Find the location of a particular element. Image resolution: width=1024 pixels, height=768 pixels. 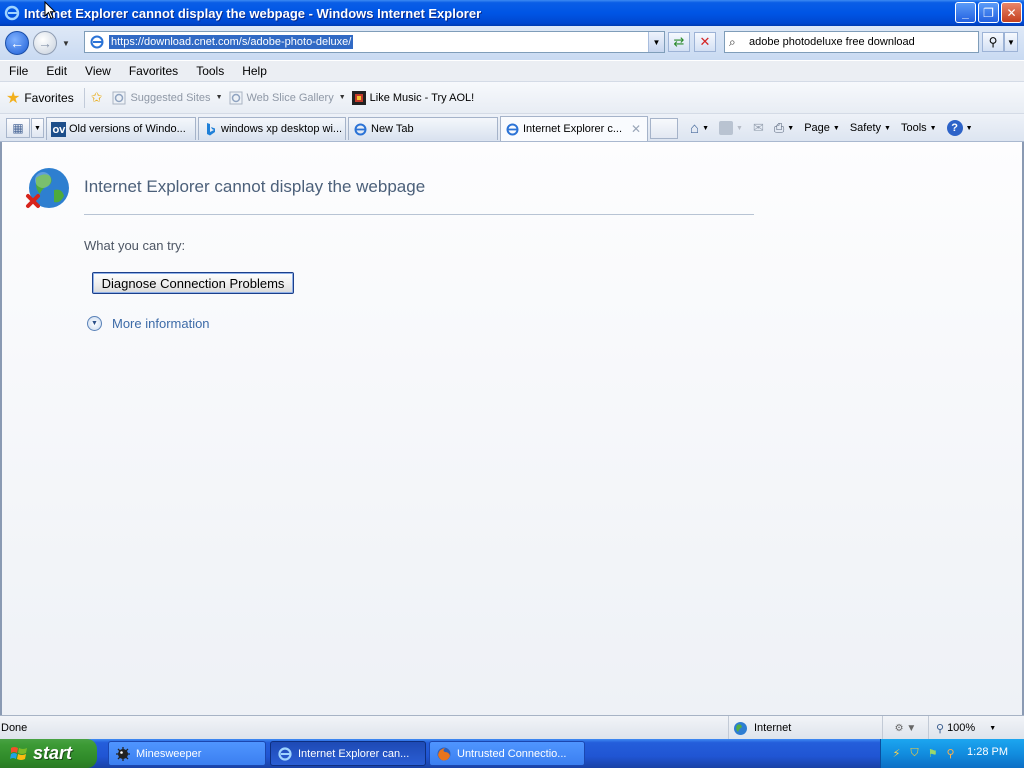

start-button: start is located at coordinates (48, 753).